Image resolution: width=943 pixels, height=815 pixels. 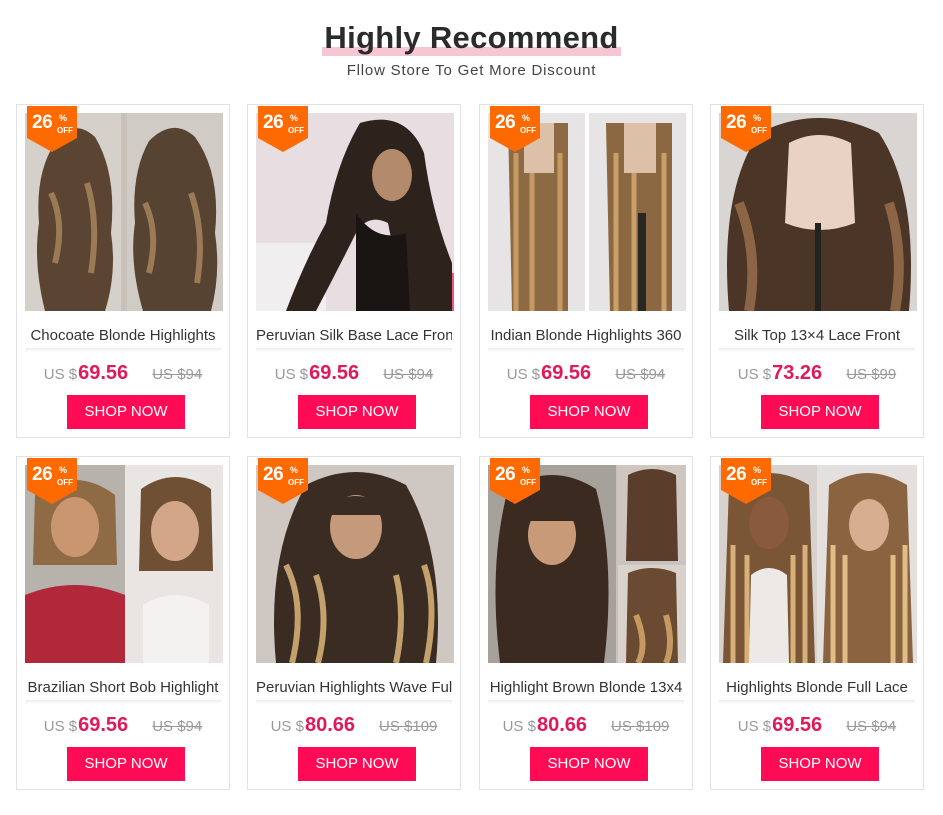 I want to click on product-name: Indian Blonde Highlights 360, so click(x=586, y=337).